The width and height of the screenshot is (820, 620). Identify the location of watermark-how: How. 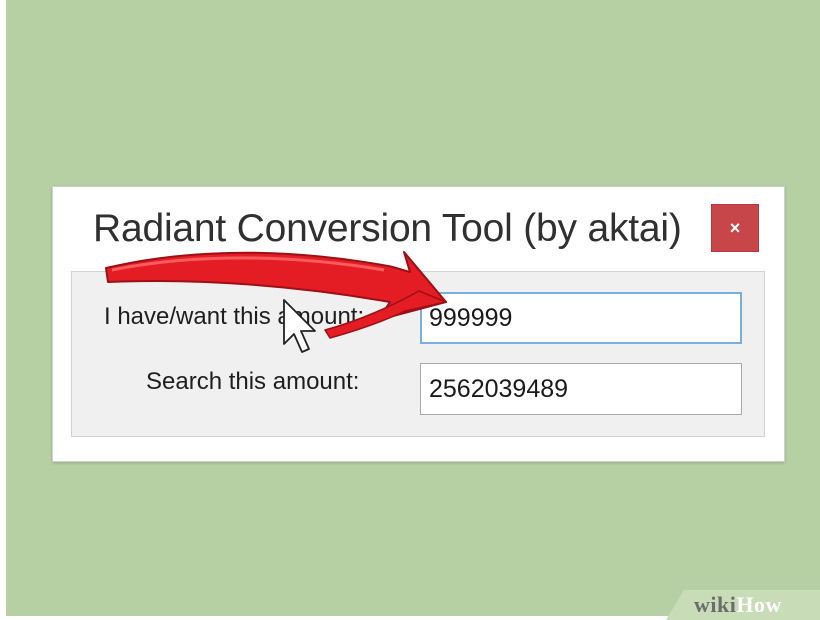
(759, 604).